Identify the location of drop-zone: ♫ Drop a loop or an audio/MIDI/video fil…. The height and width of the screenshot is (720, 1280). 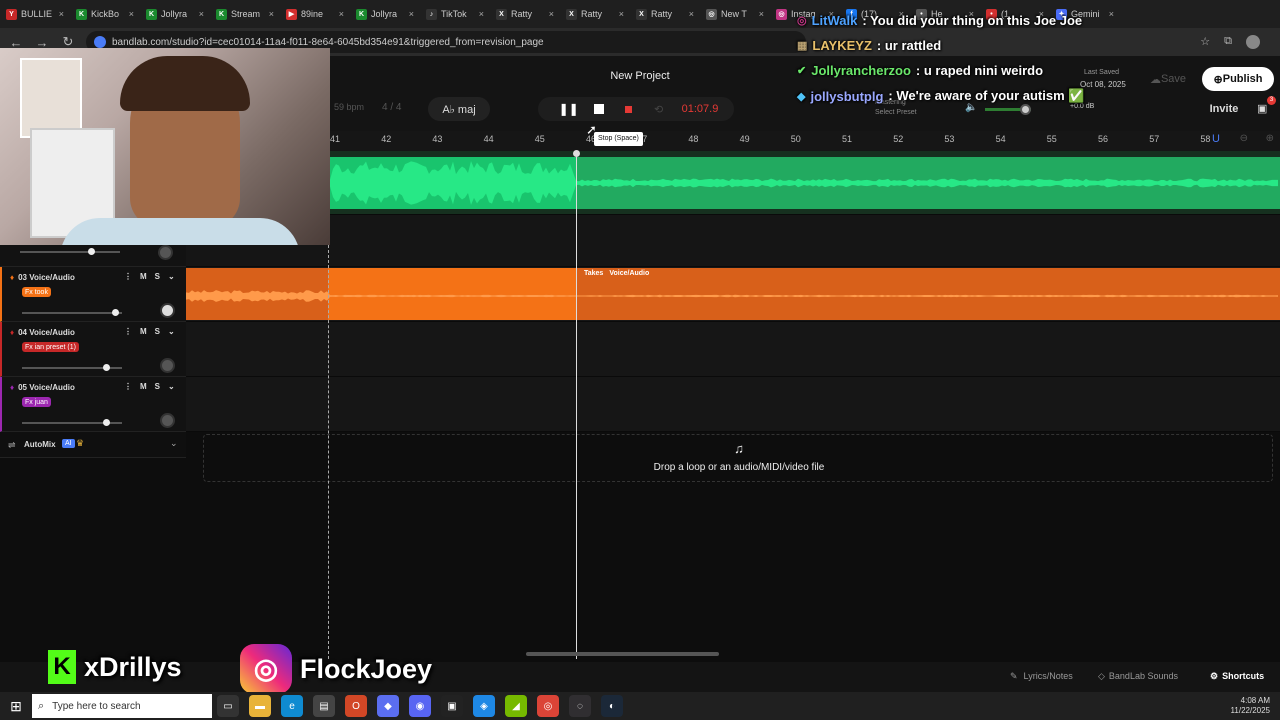
(738, 458).